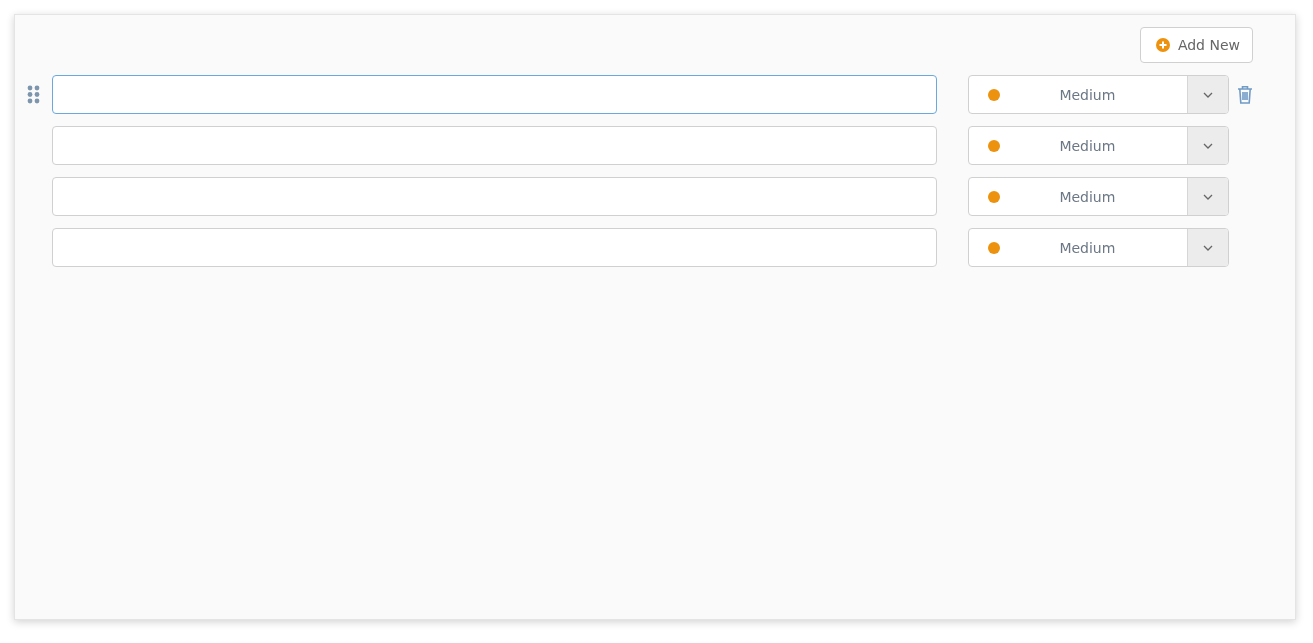  What do you see at coordinates (1196, 45) in the screenshot?
I see `add-new-button: Add New` at bounding box center [1196, 45].